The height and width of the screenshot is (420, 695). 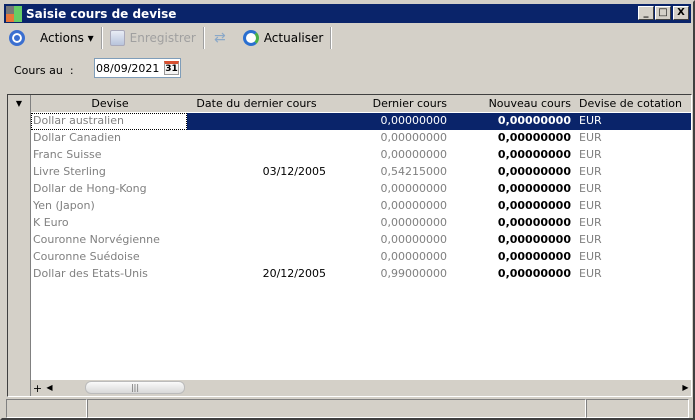 I want to click on close-button: X, so click(x=681, y=13).